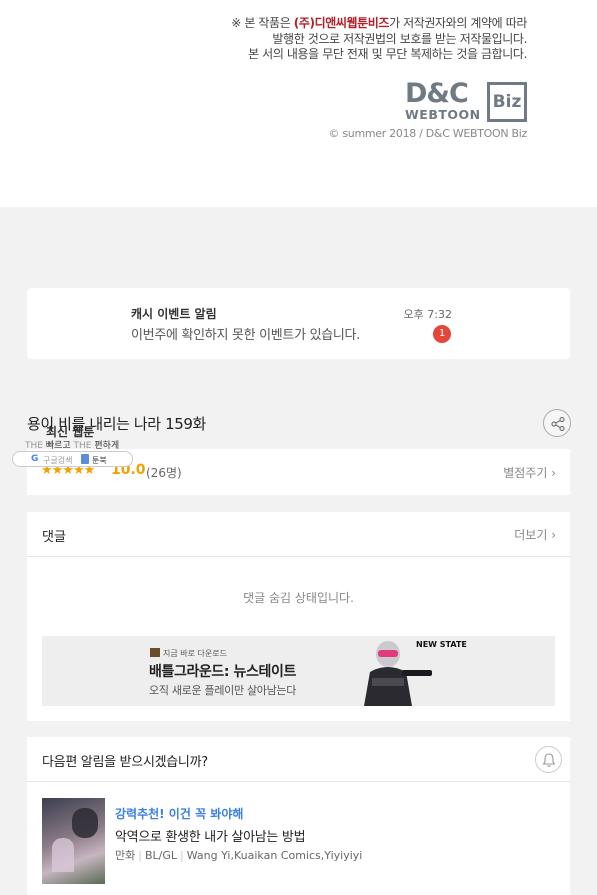 This screenshot has width=597, height=895. I want to click on logo-webtoon-text: WEBTOON, so click(443, 114).